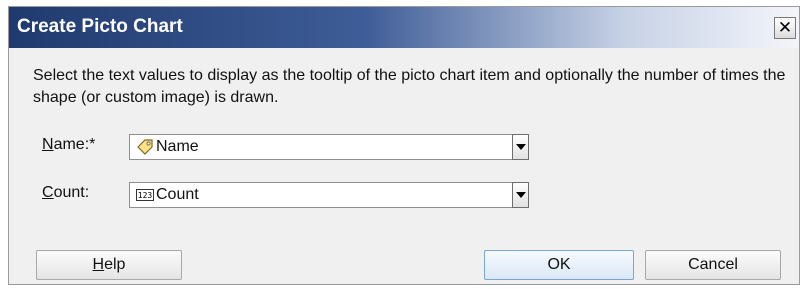  I want to click on help-label-rest: elp, so click(115, 264).